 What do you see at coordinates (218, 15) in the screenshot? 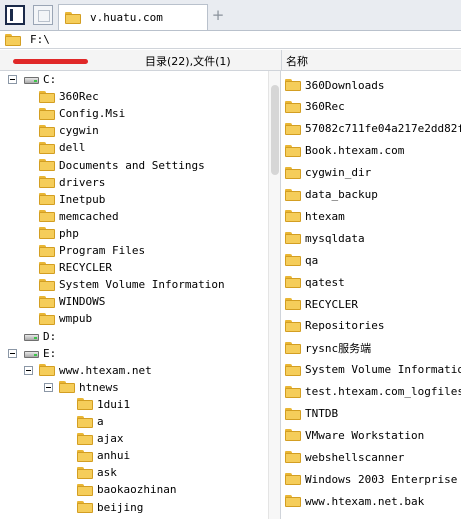
I see `new-tab-button: +` at bounding box center [218, 15].